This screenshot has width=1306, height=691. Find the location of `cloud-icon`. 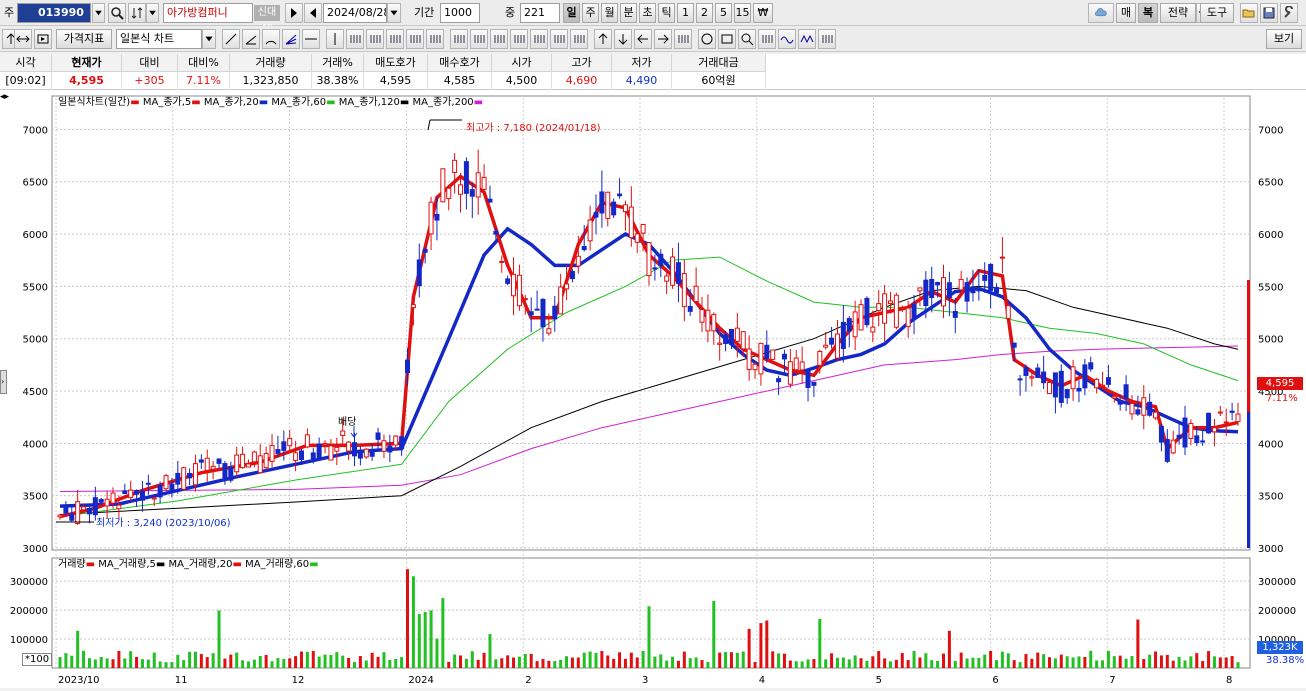

cloud-icon is located at coordinates (1101, 13).